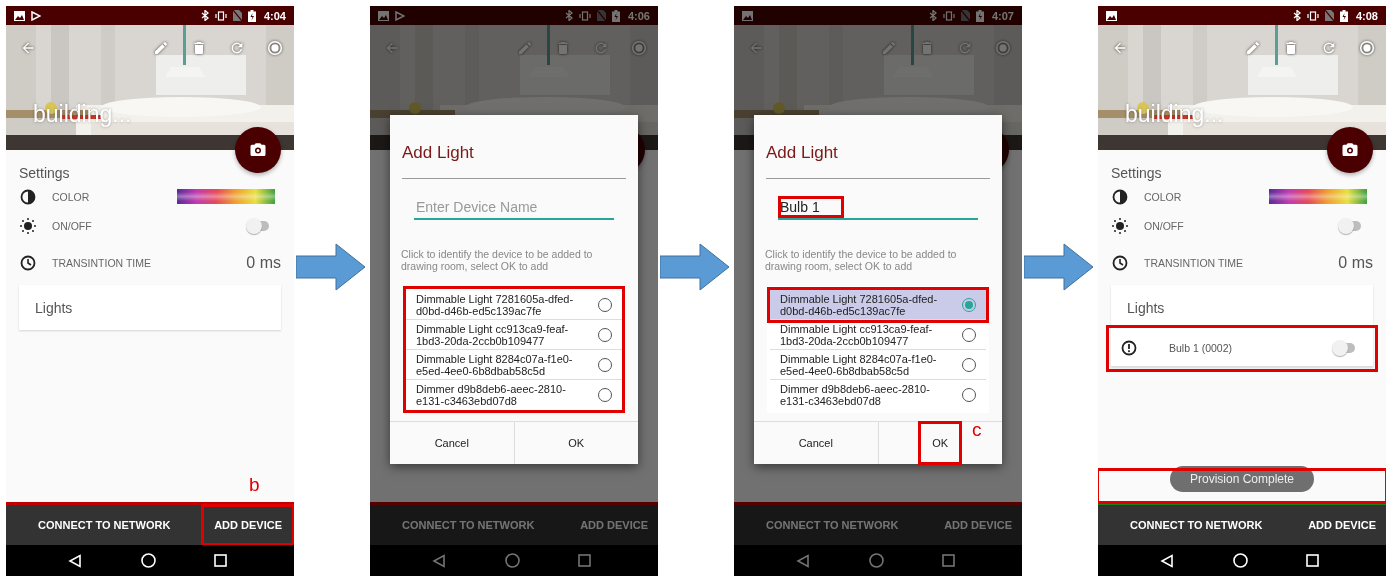  Describe the element at coordinates (638, 15) in the screenshot. I see `status-time: 4:06` at that location.